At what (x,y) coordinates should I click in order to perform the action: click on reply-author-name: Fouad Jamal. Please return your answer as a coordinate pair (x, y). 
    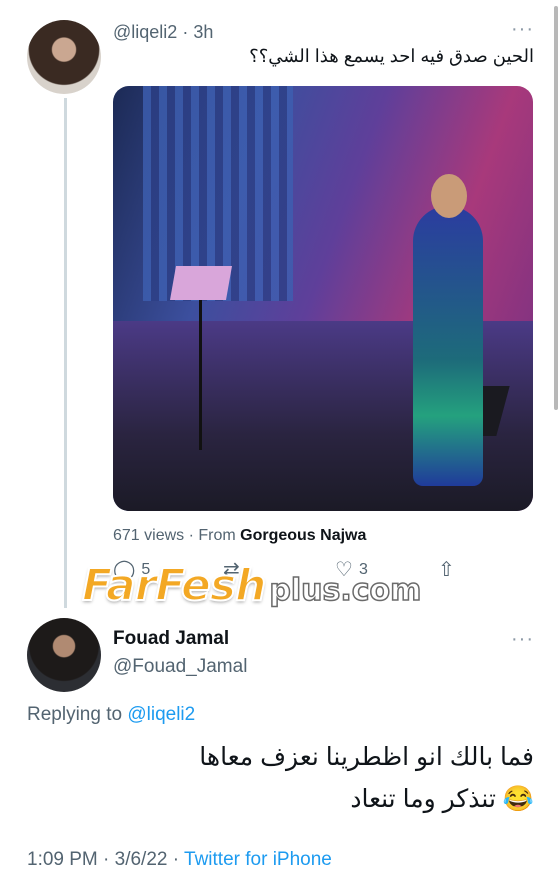
    Looking at the image, I should click on (171, 639).